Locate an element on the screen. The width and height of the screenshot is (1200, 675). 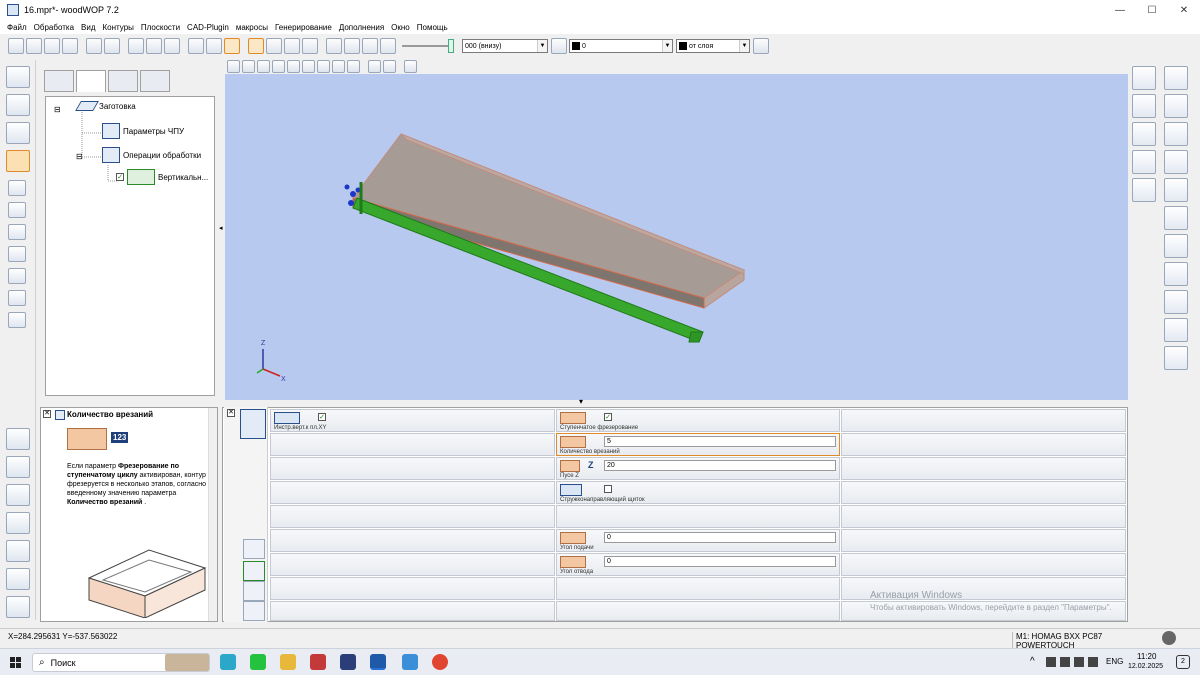
close-button: ✕ is located at coordinates (1184, 10).